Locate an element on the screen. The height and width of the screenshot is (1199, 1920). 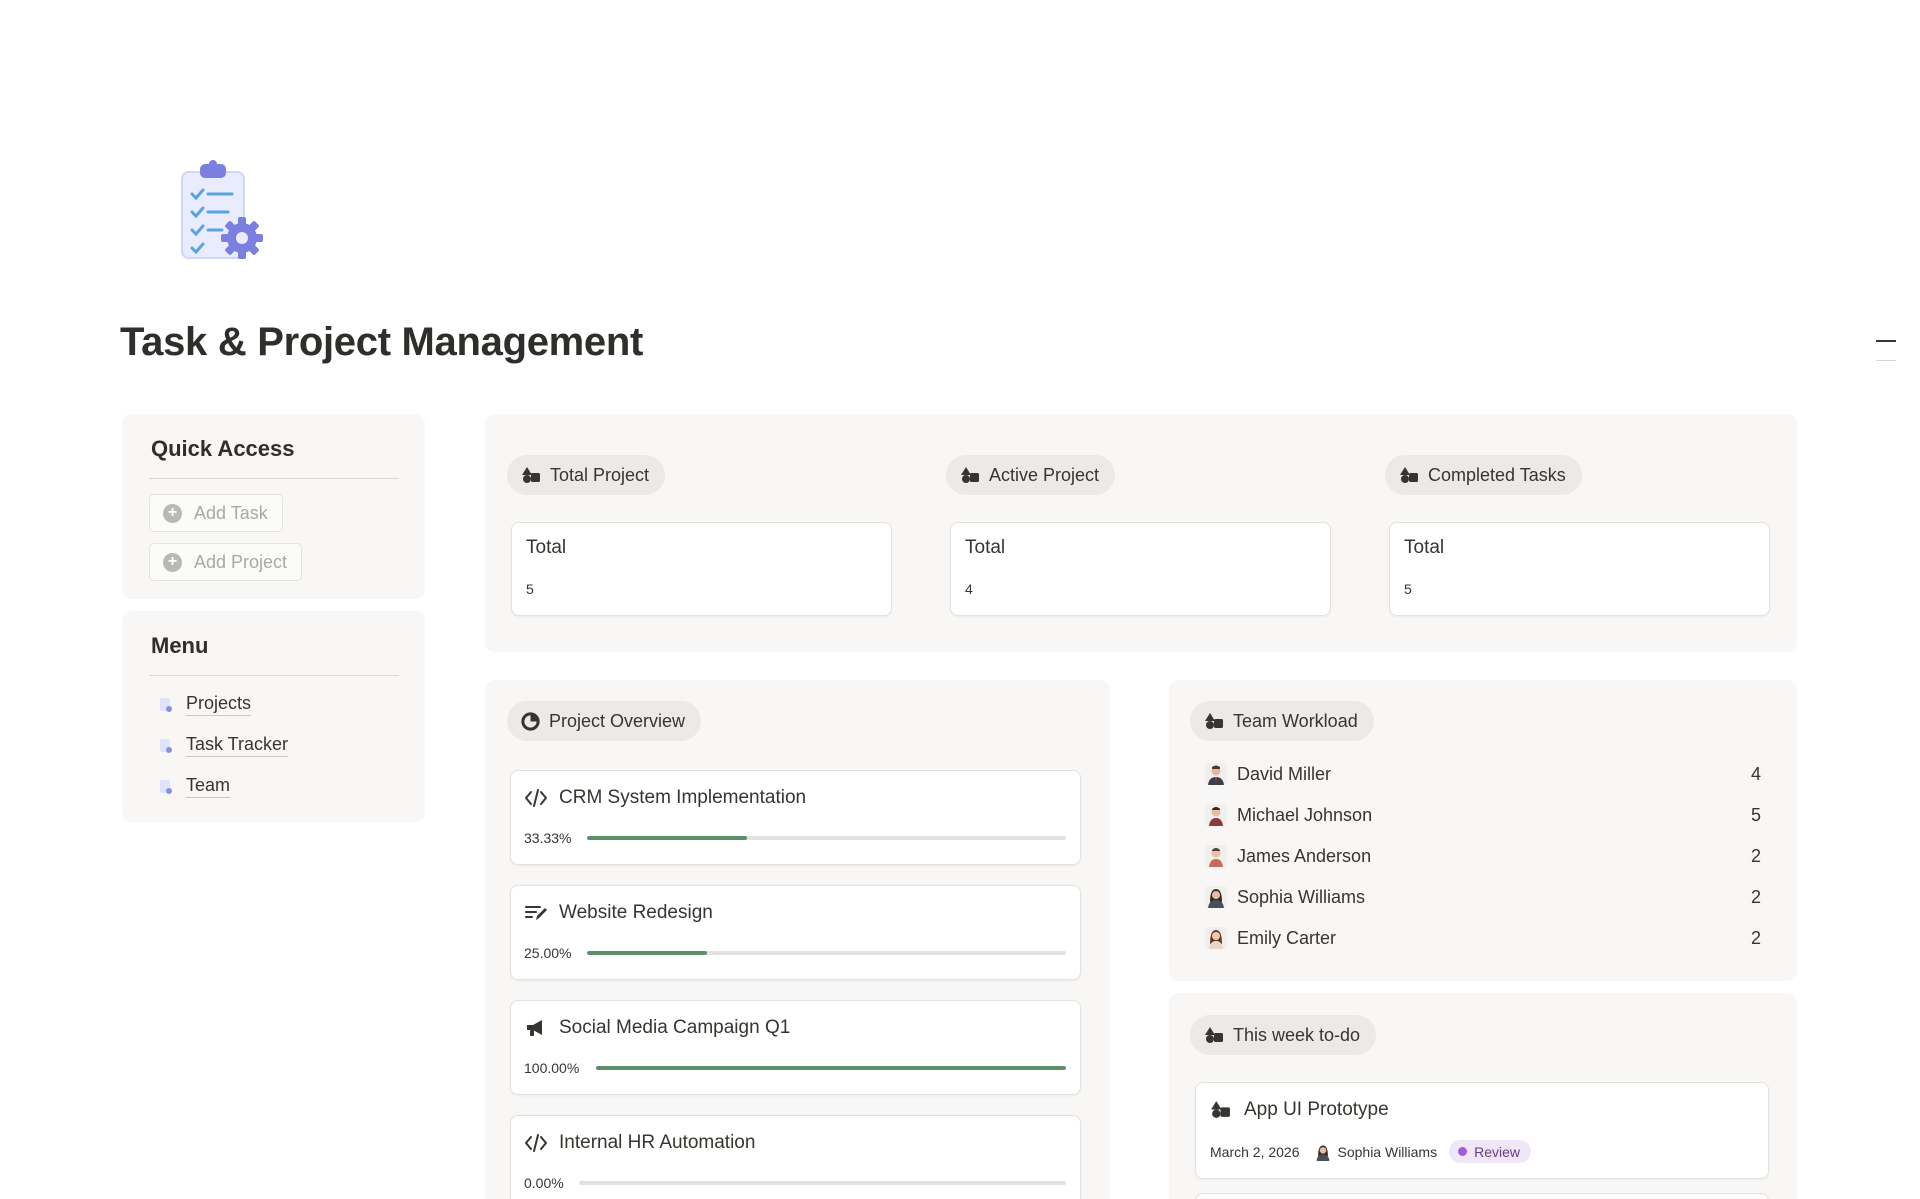
this-week-pill: This week to-do is located at coordinates (1283, 1035).